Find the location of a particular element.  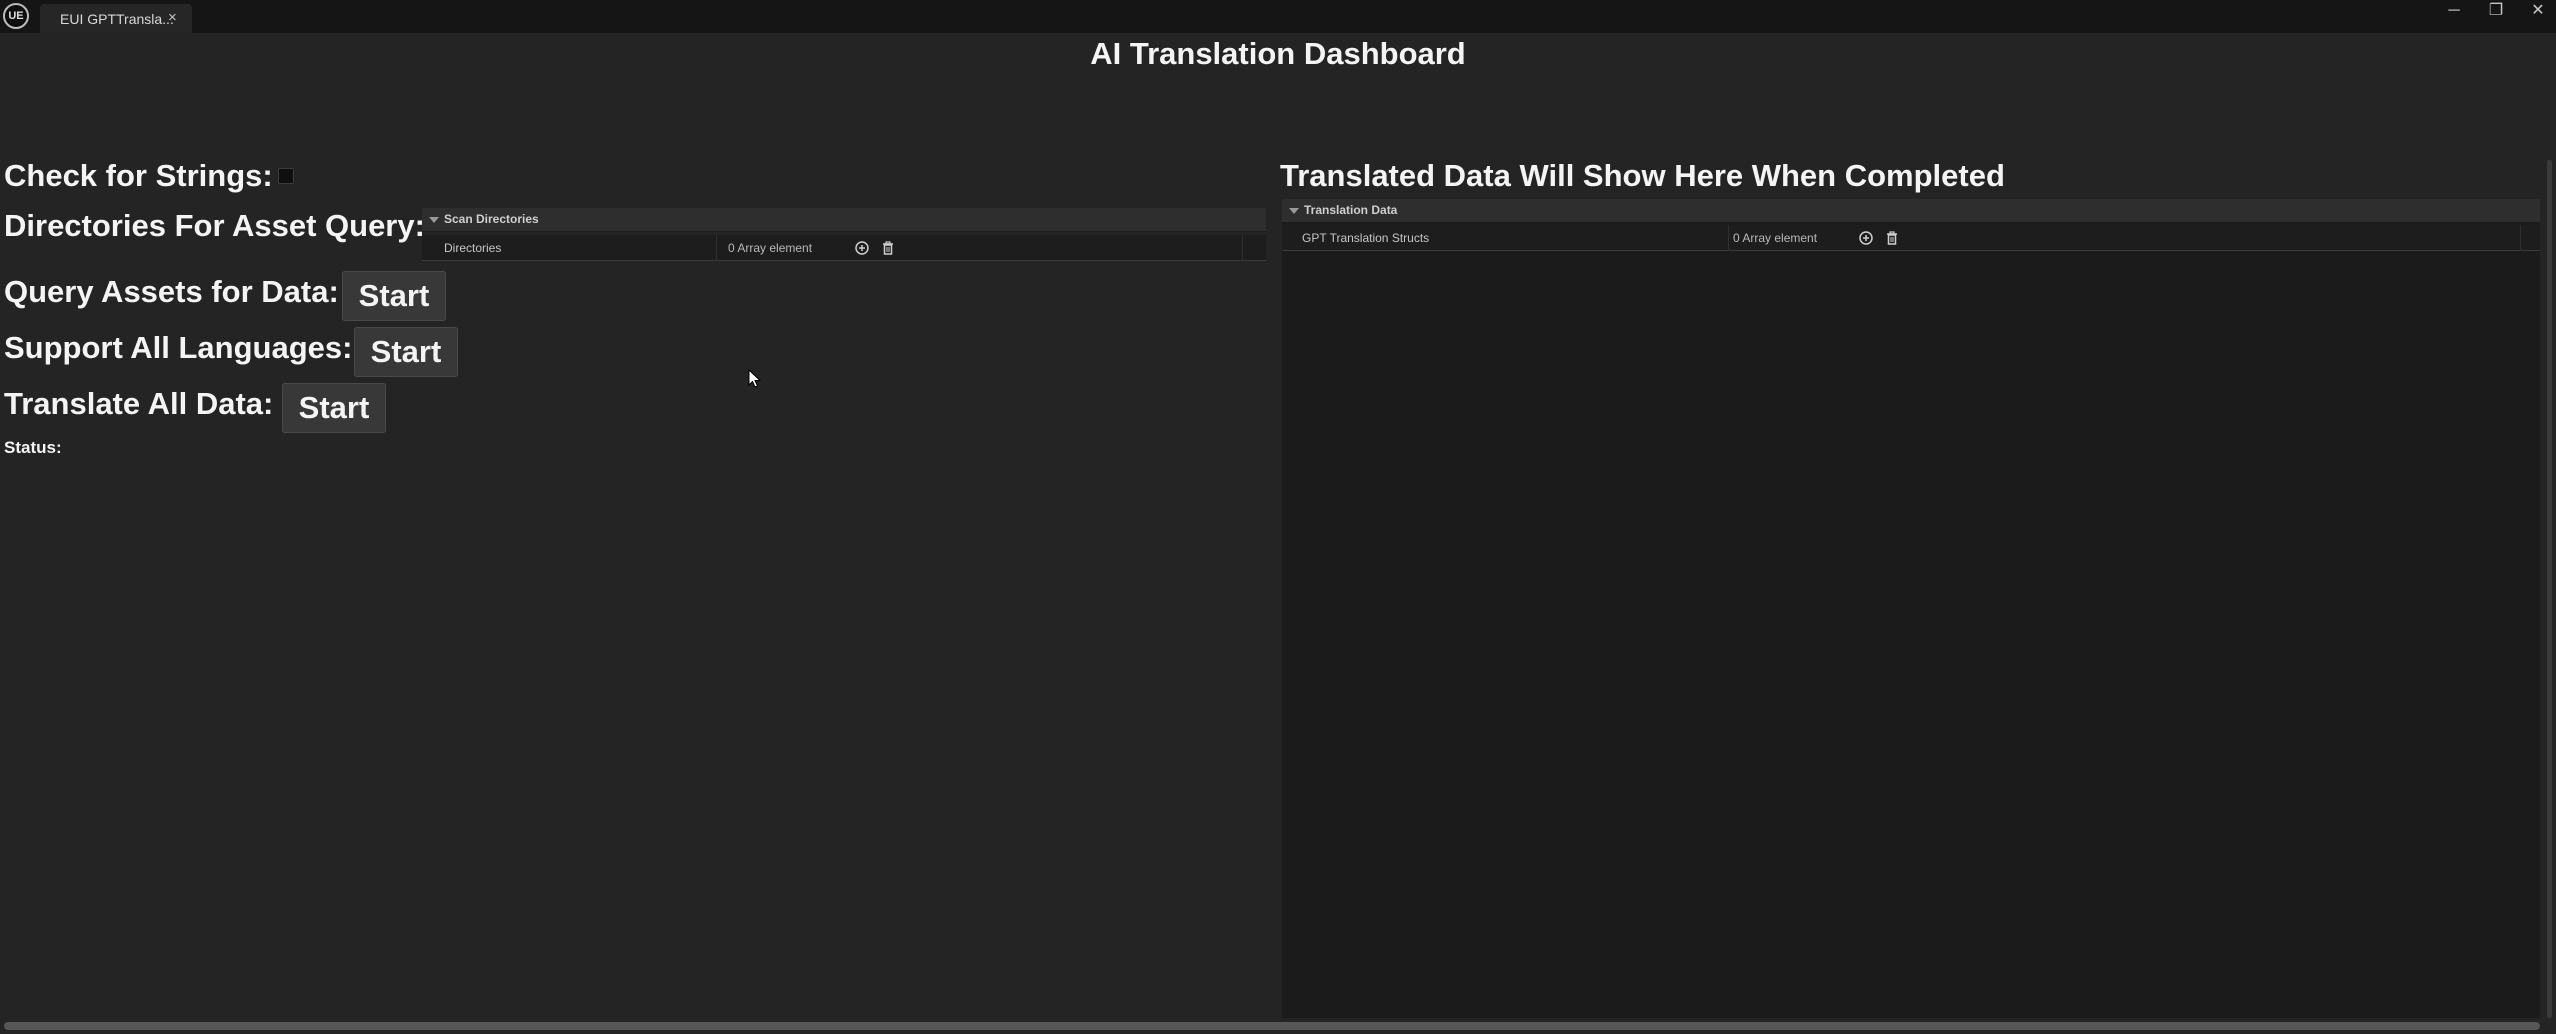

horizontal-scrollbar is located at coordinates (1272, 1026).